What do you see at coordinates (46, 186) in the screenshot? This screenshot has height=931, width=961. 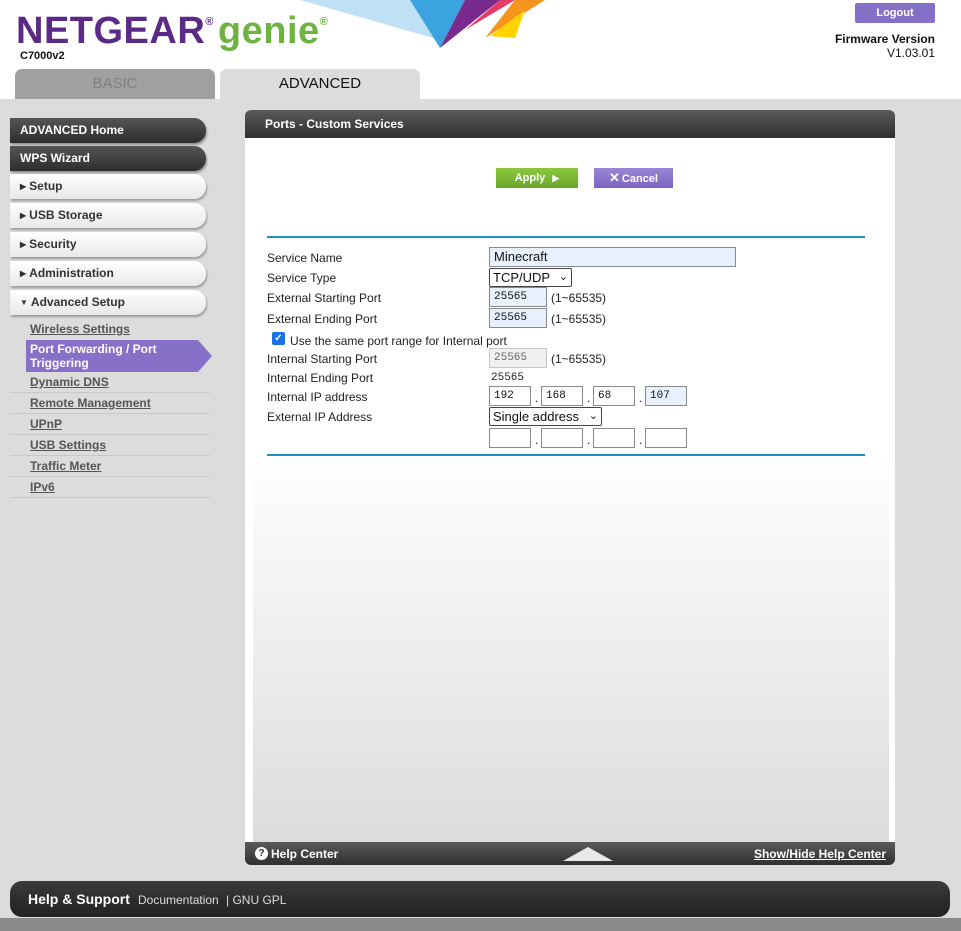 I see `sidebar-item-label: Setup` at bounding box center [46, 186].